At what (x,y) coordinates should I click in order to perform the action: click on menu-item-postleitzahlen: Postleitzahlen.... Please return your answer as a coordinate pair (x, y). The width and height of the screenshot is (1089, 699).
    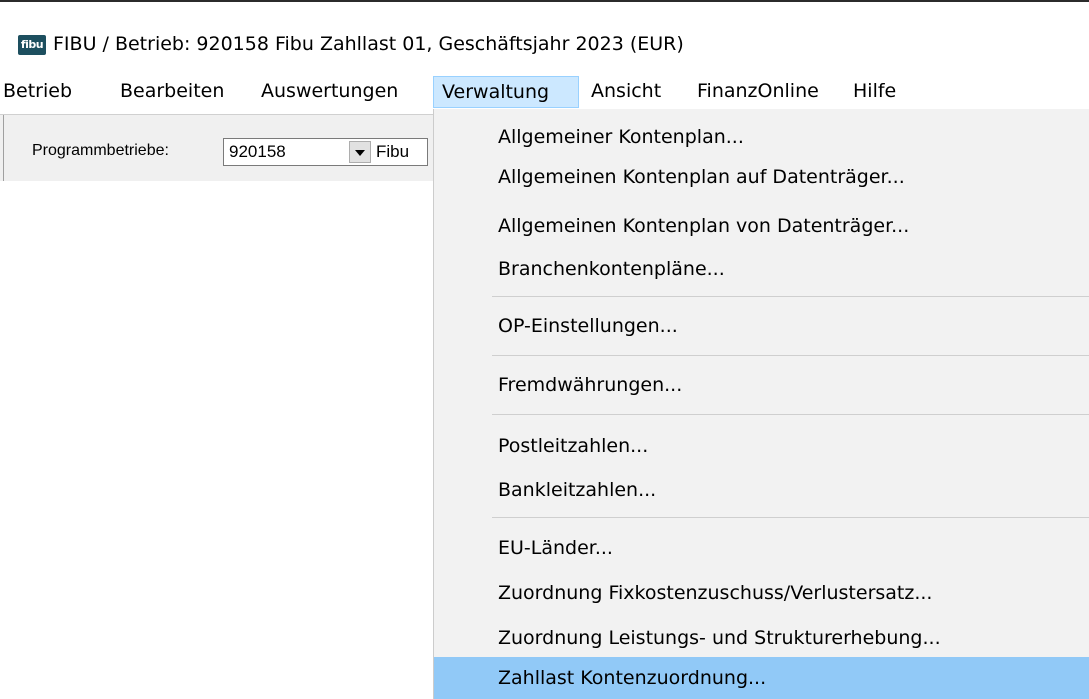
    Looking at the image, I should click on (761, 446).